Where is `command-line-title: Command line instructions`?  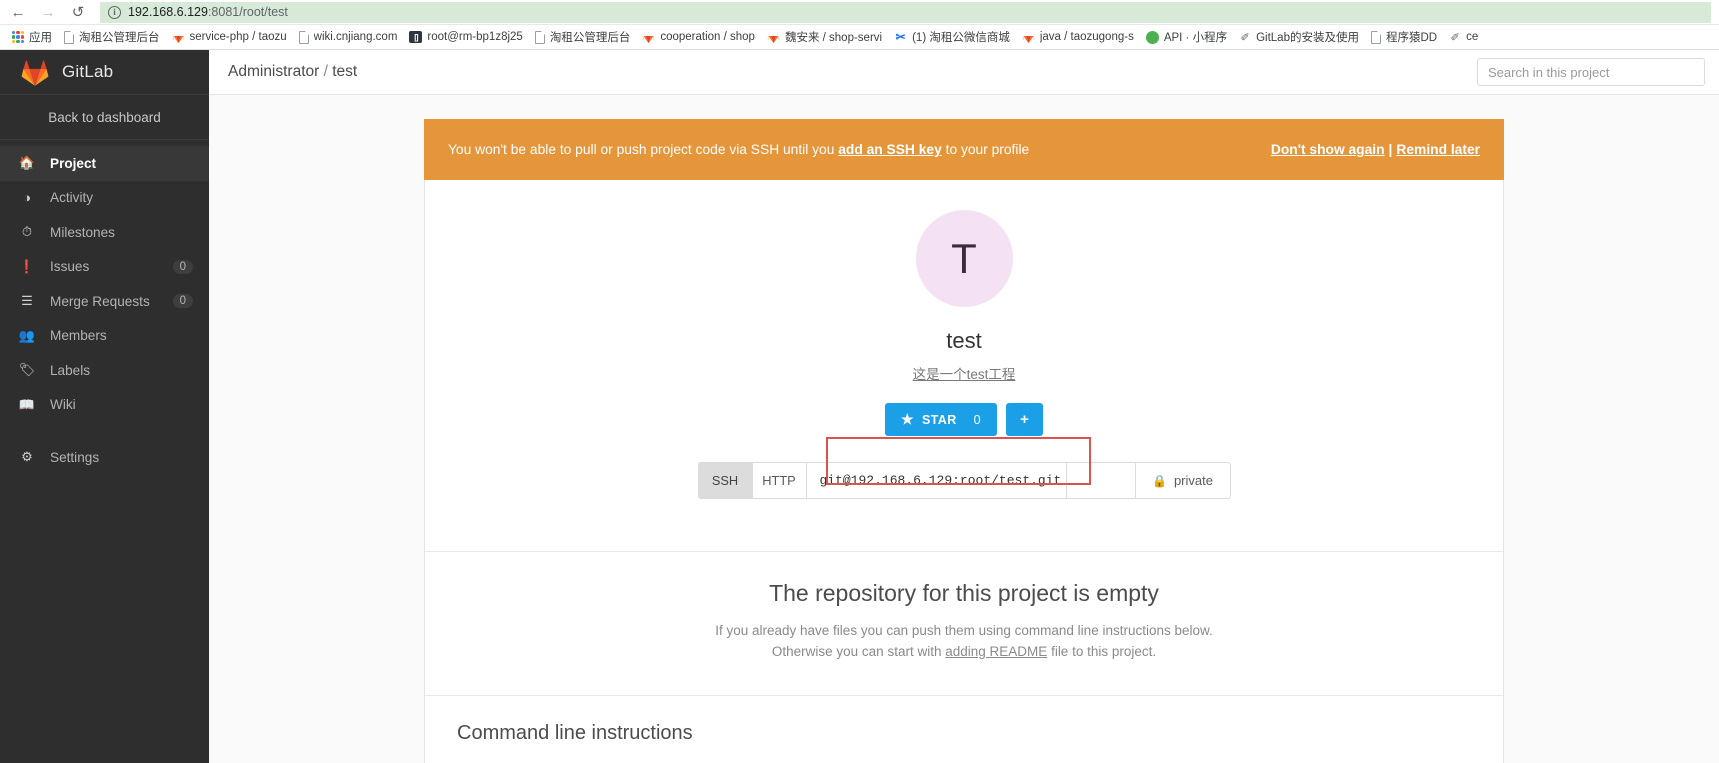 command-line-title: Command line instructions is located at coordinates (575, 732).